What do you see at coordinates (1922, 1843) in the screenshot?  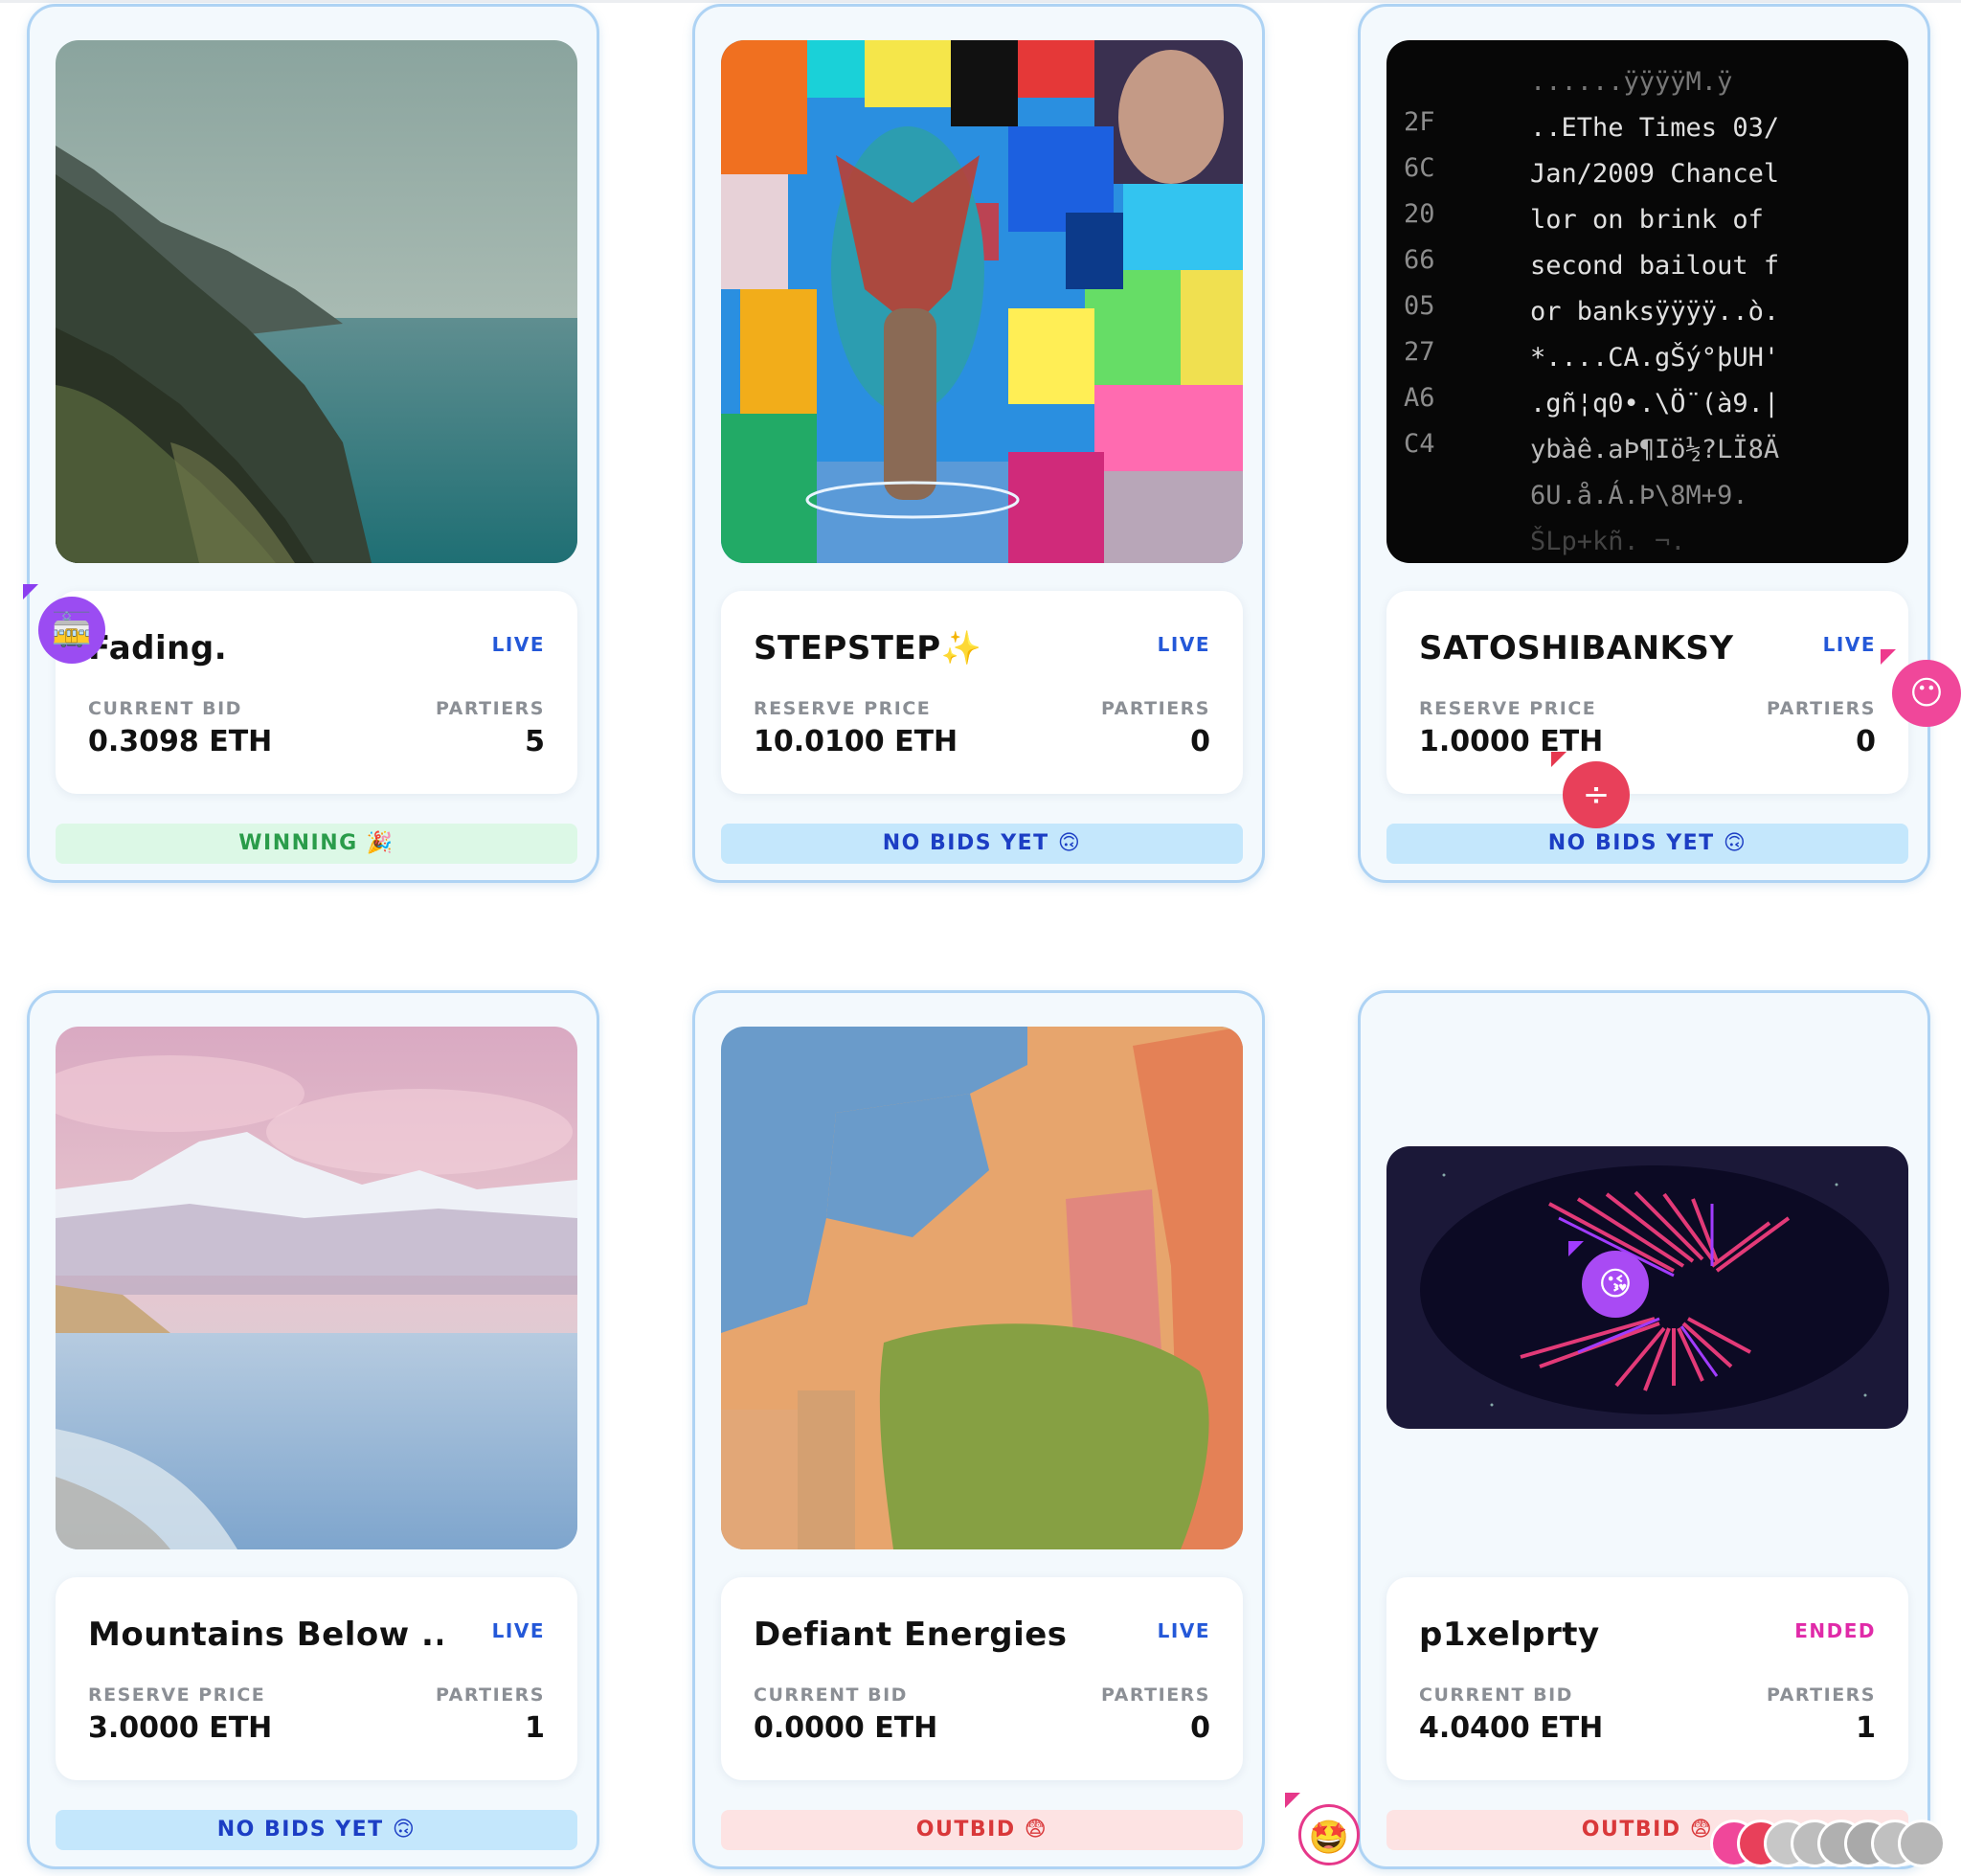 I see `avatar` at bounding box center [1922, 1843].